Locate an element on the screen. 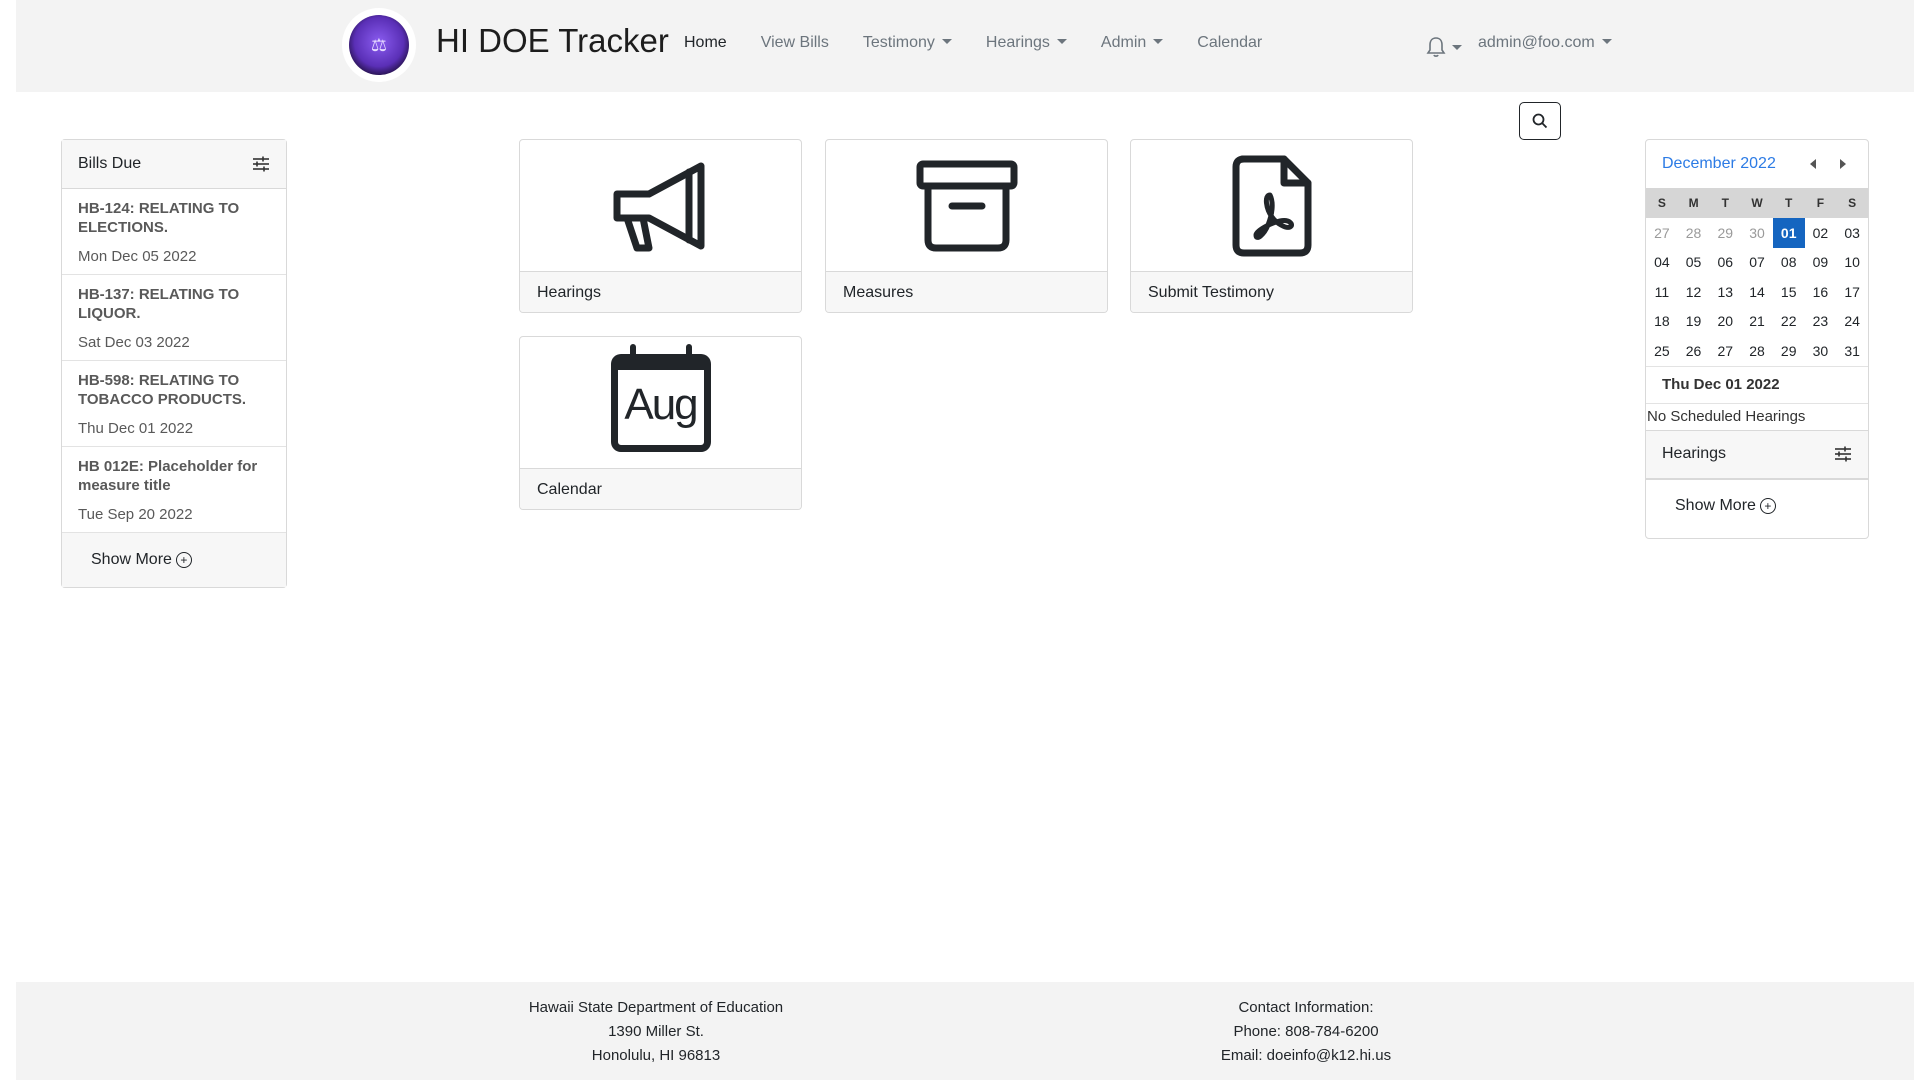  tile-icon-area: Aug is located at coordinates (660, 402).